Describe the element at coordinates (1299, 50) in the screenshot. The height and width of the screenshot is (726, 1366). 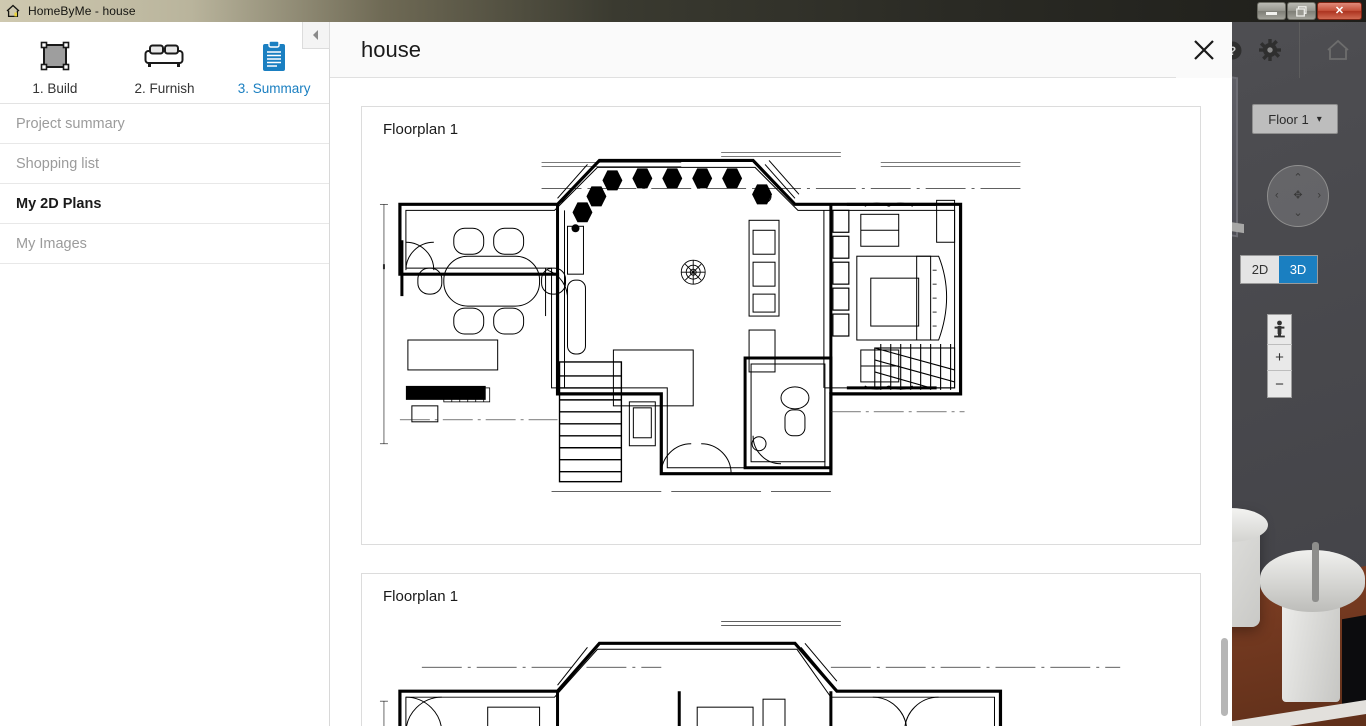
I see `toolbar-divider` at that location.